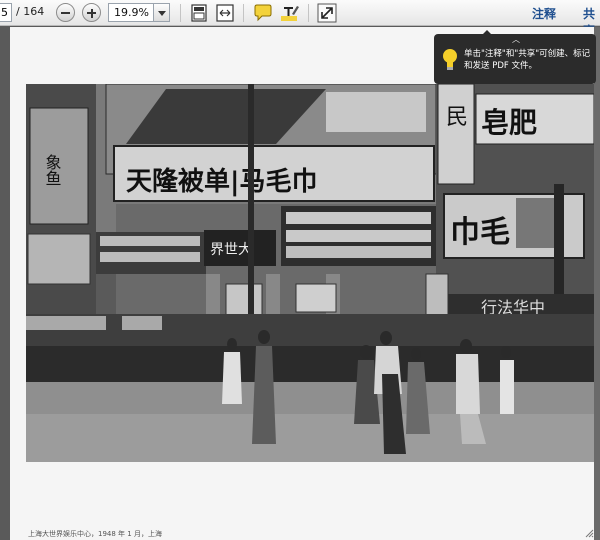 This screenshot has height=540, width=600. I want to click on tooltip-callout: ︿ 单击"注释"和"共享"可创建、标记和发送 PDF 文件。, so click(515, 59).